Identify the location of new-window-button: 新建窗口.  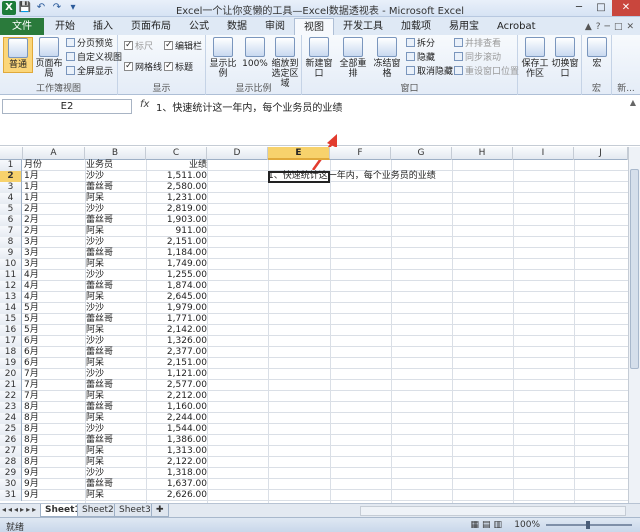
(319, 58).